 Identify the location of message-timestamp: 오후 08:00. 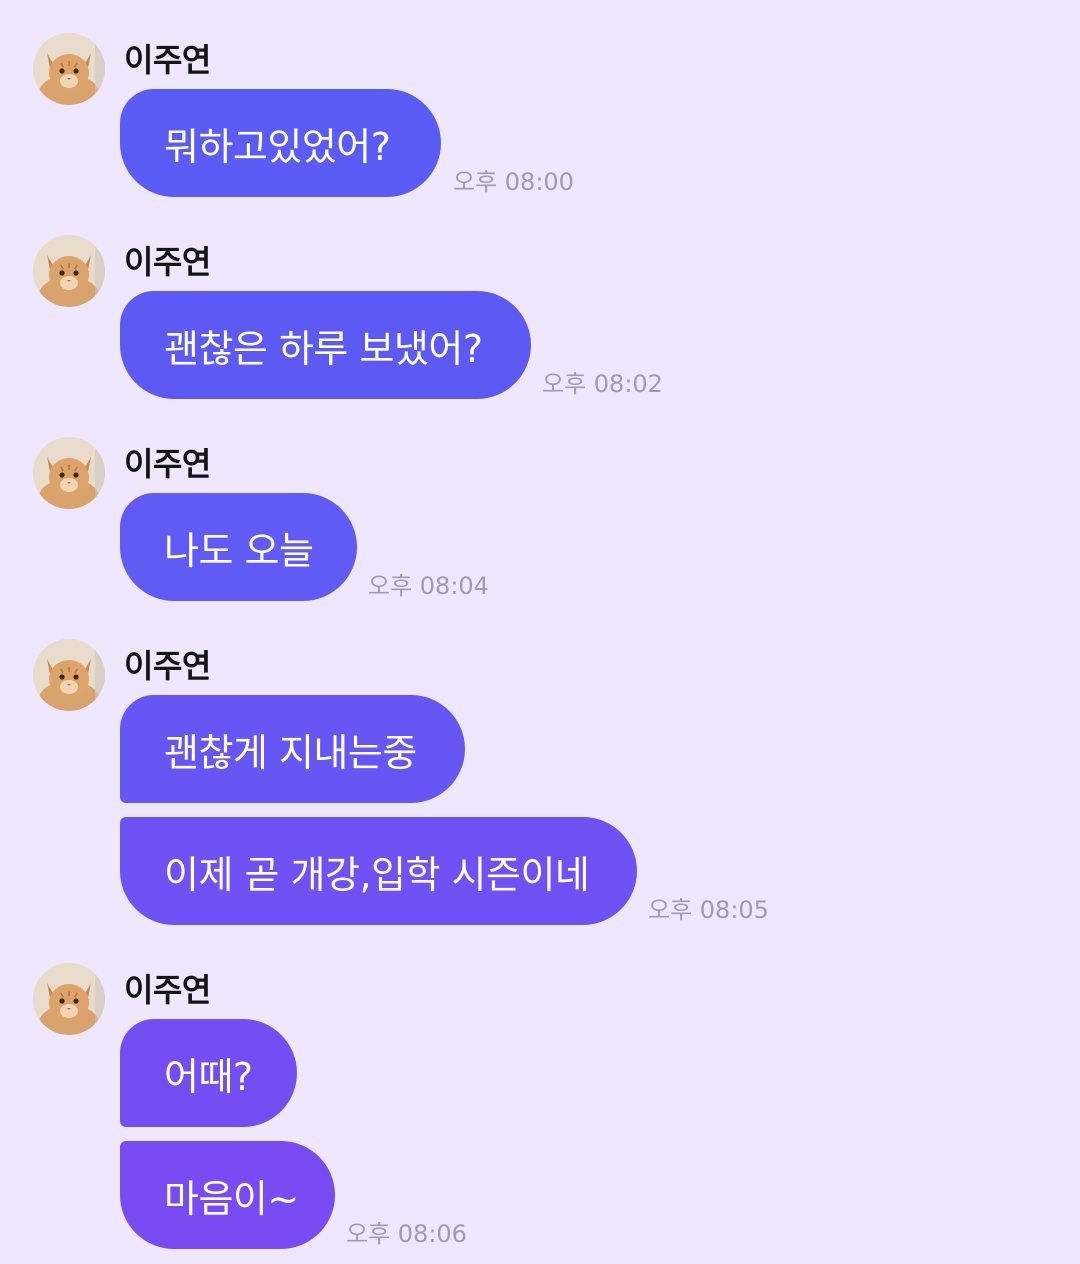
(513, 182).